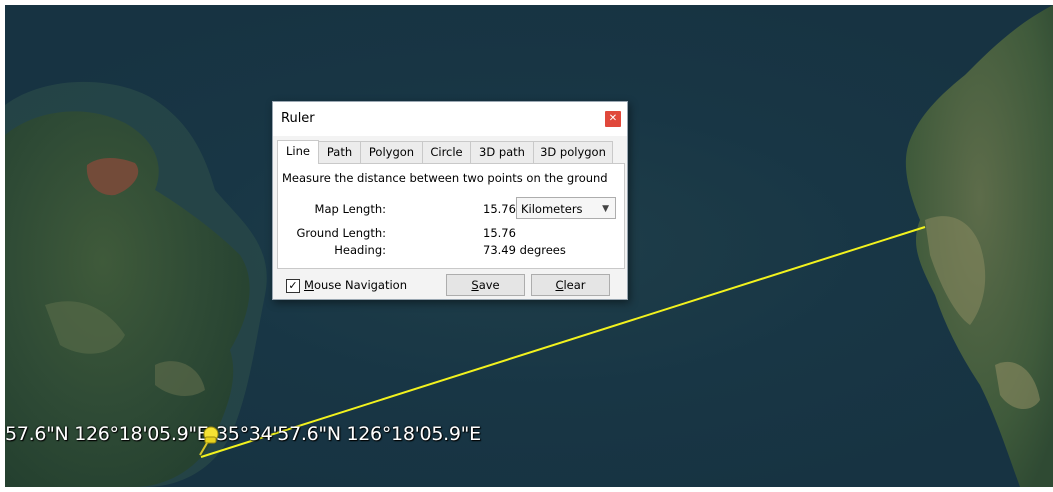  I want to click on tab-line: Line, so click(298, 152).